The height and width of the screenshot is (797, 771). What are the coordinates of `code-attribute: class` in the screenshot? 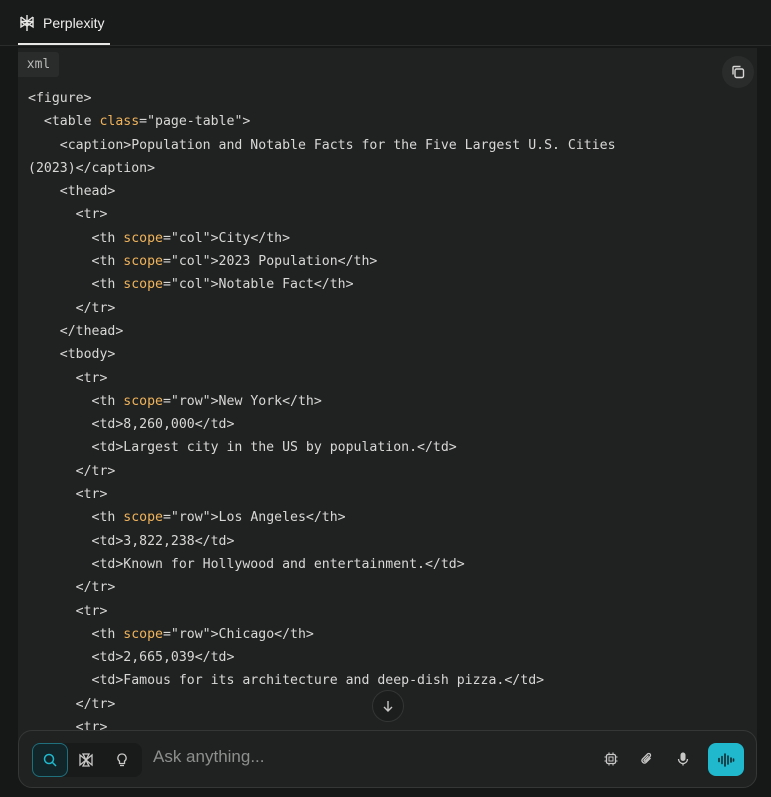 It's located at (119, 122).